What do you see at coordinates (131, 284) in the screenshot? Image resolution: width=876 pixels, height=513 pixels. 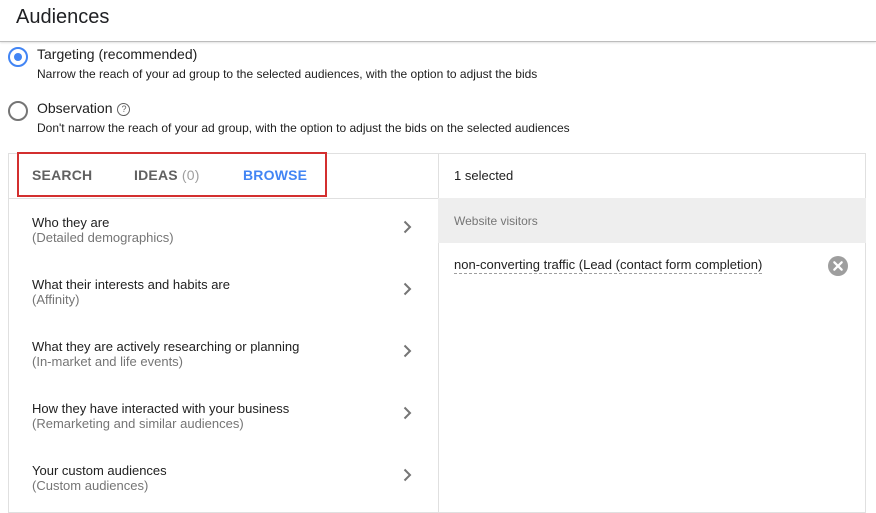 I see `browse-item-title: What their interests and habits are` at bounding box center [131, 284].